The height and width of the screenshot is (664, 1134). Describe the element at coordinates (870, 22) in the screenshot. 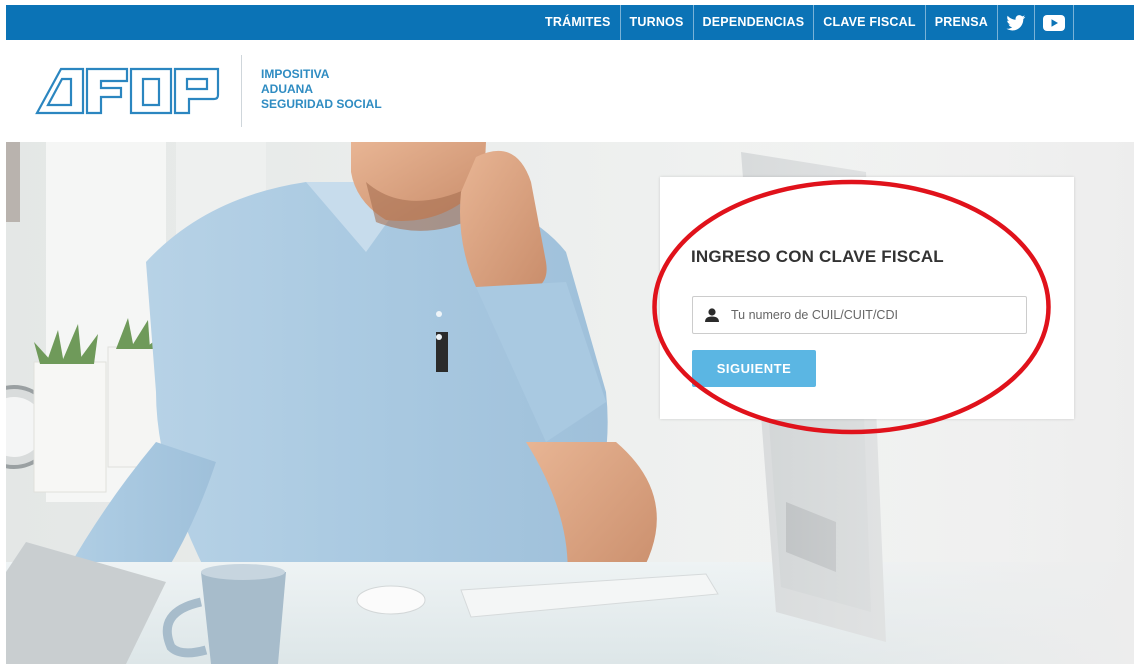

I see `nav-clave-fiscal: CLAVE FISCAL` at that location.